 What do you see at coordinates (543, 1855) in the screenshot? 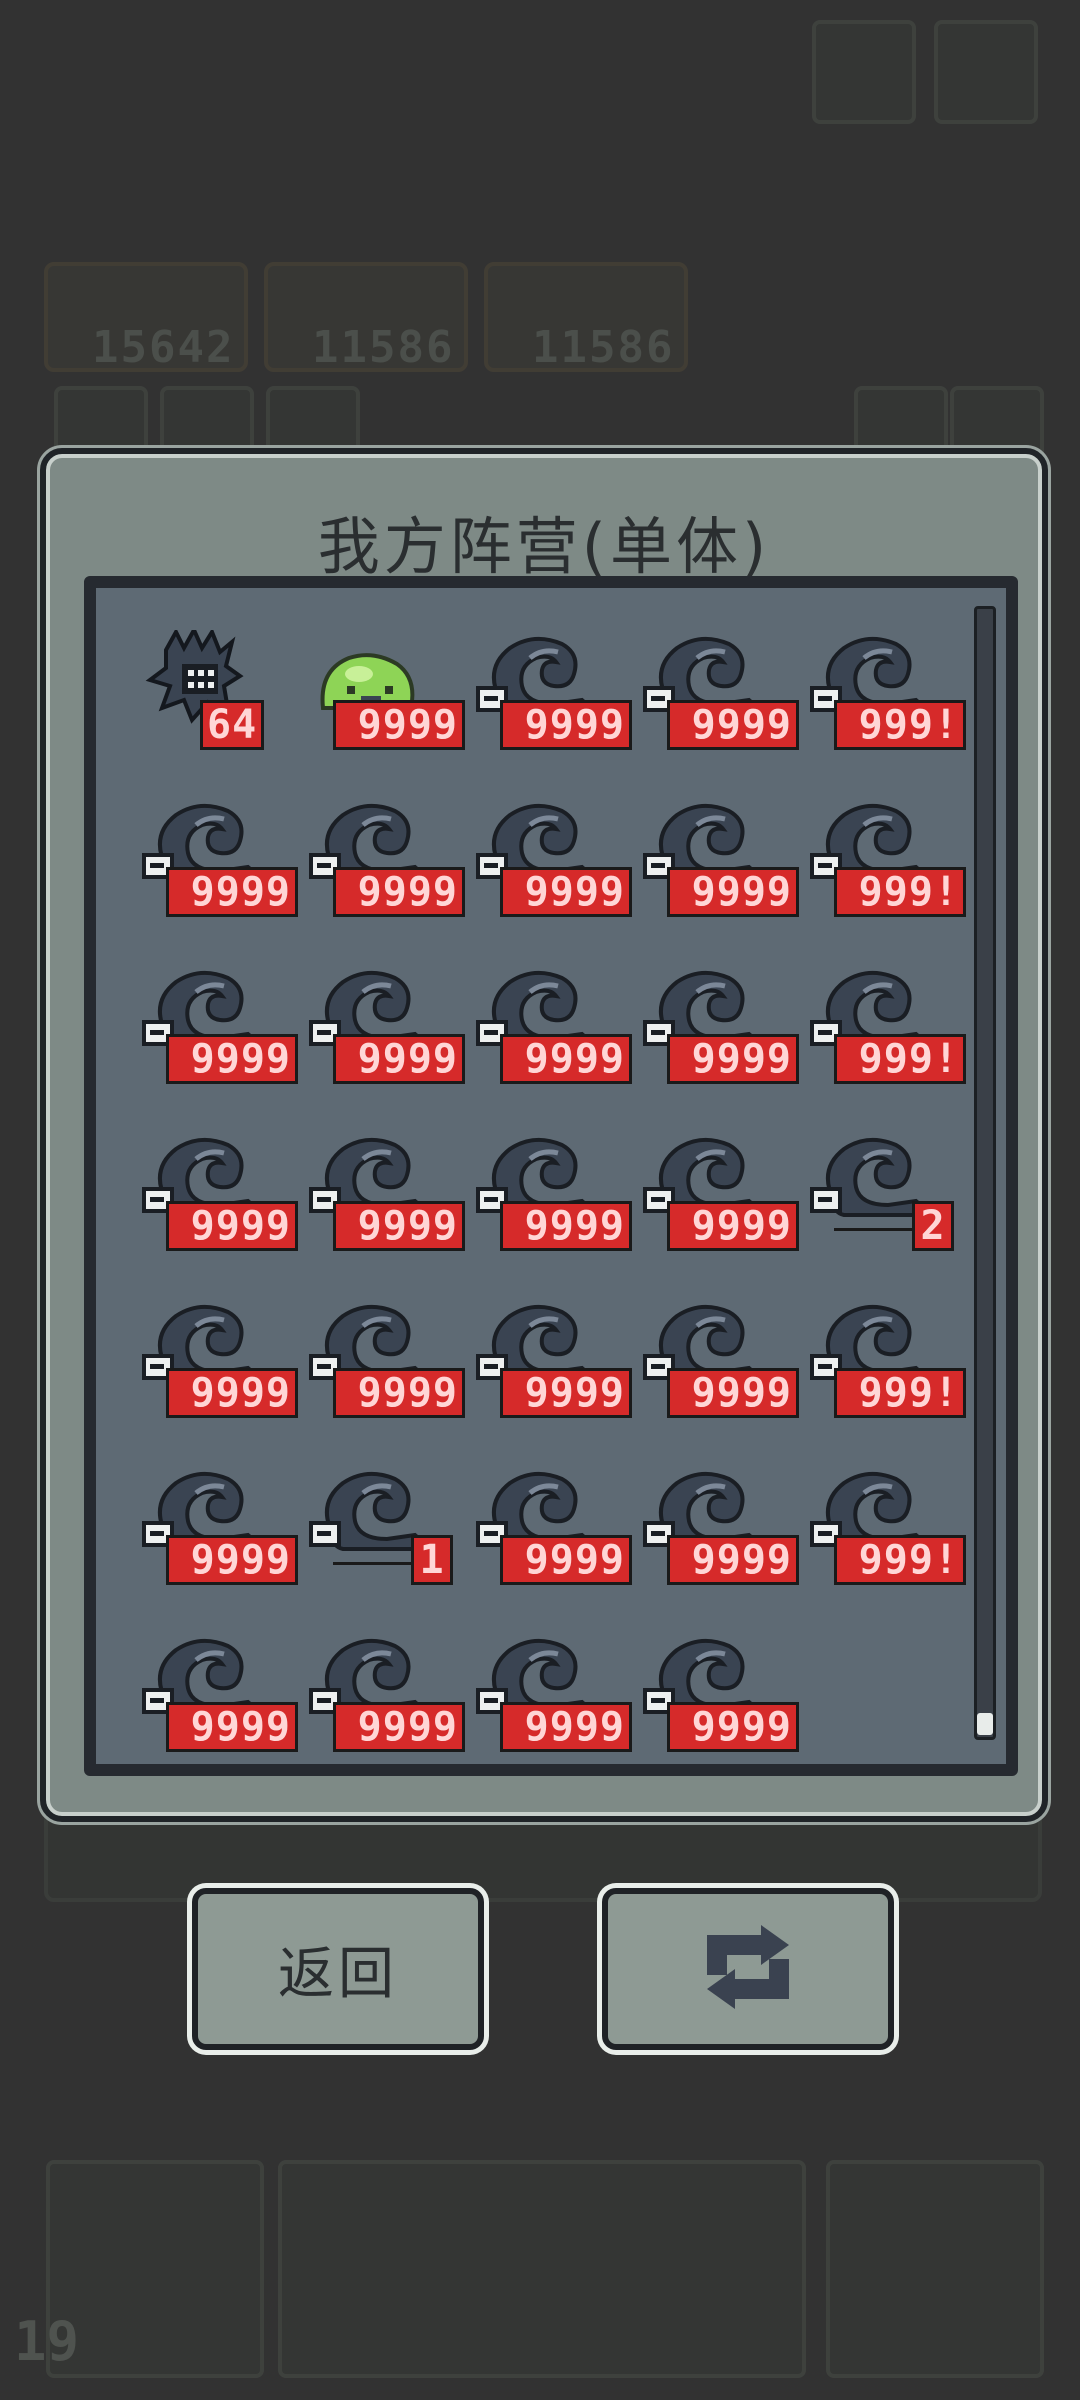
I see `bg-bottom-bar` at bounding box center [543, 1855].